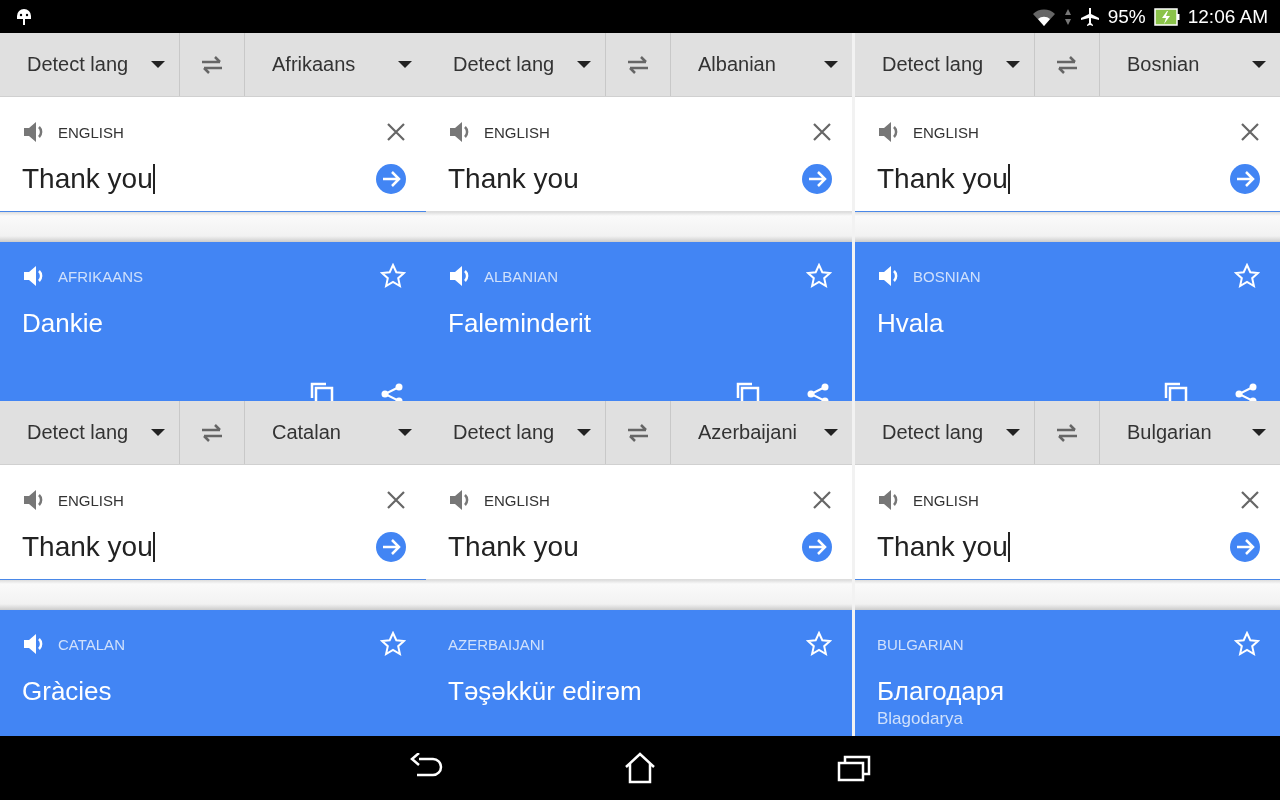 The image size is (1280, 800). Describe the element at coordinates (1166, 16) in the screenshot. I see `battery-charging-icon` at that location.